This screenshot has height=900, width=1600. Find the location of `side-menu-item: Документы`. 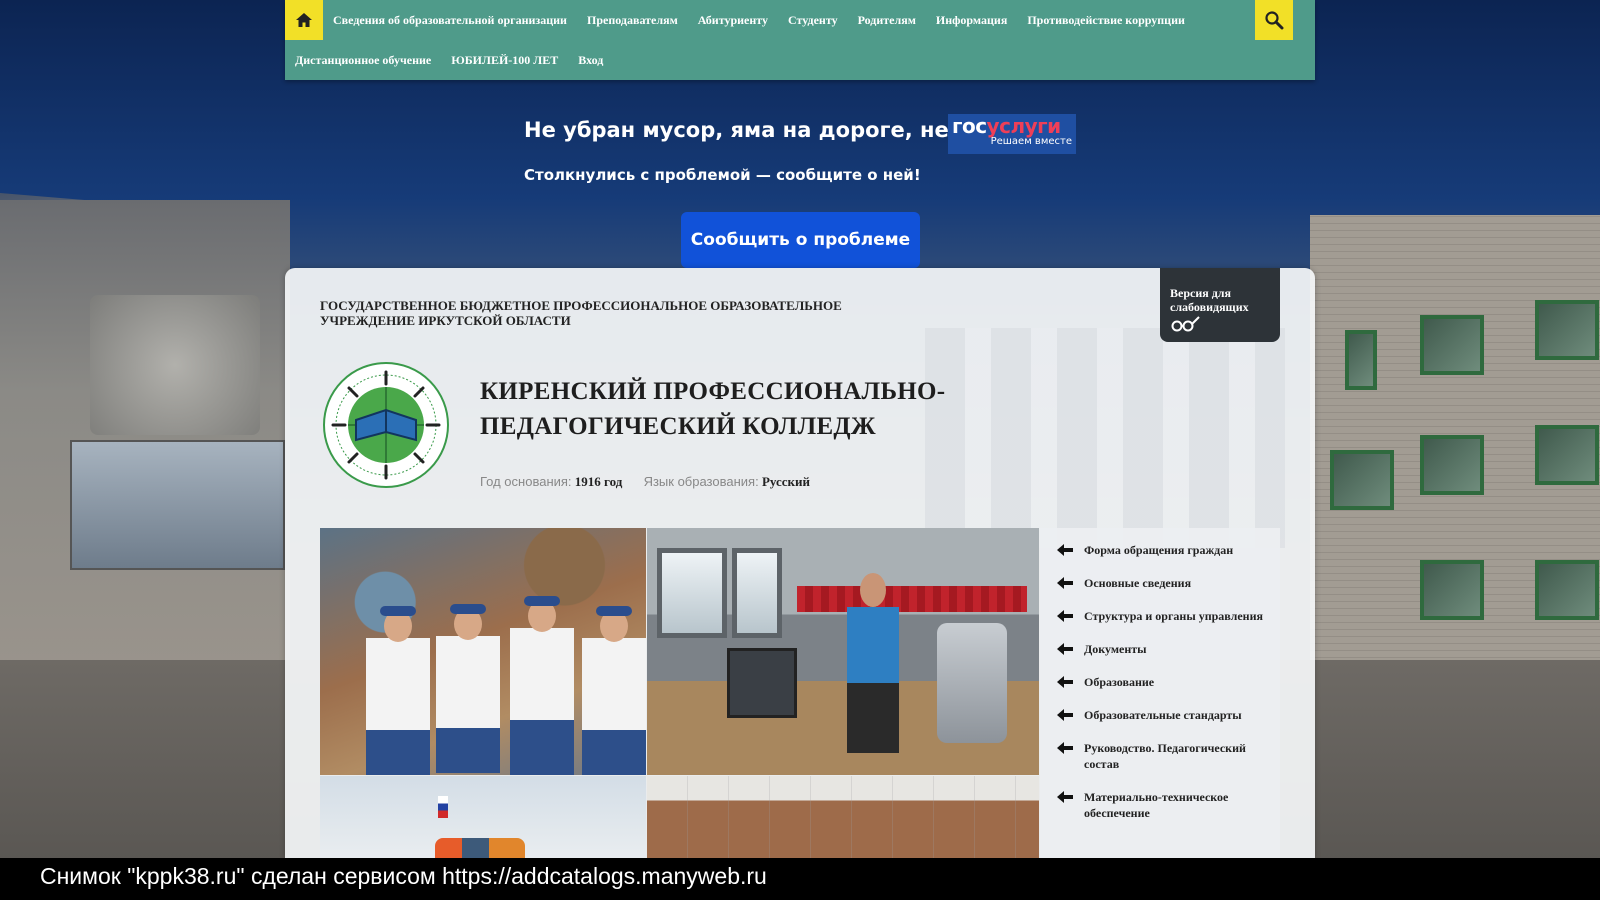

side-menu-item: Документы is located at coordinates (1160, 649).